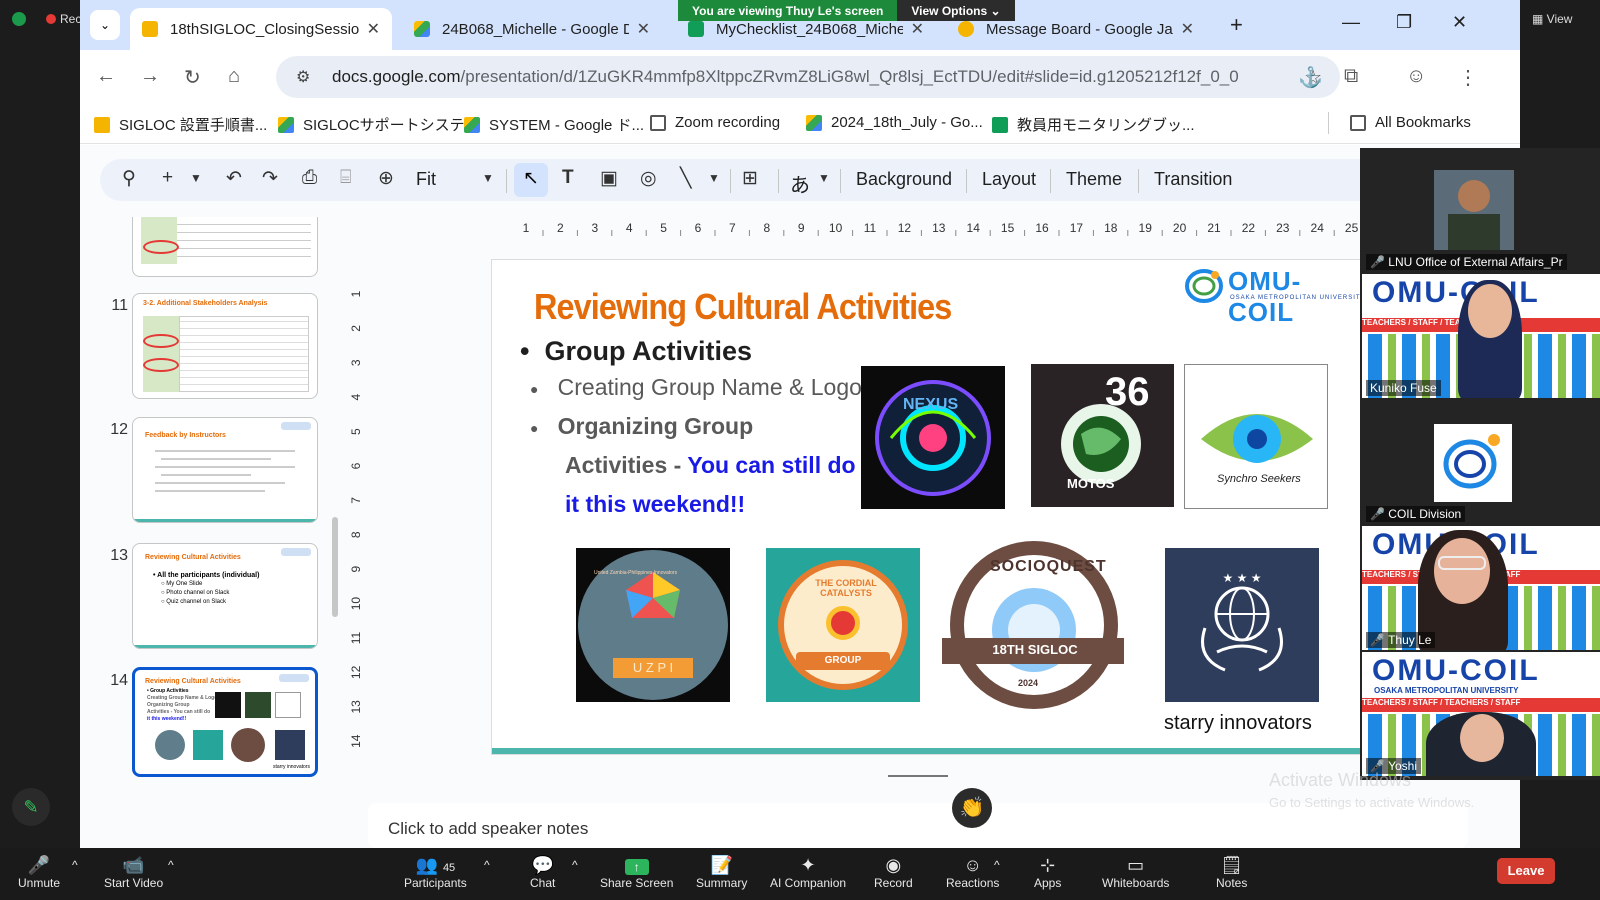  I want to click on shape-icon: ◎, so click(648, 178).